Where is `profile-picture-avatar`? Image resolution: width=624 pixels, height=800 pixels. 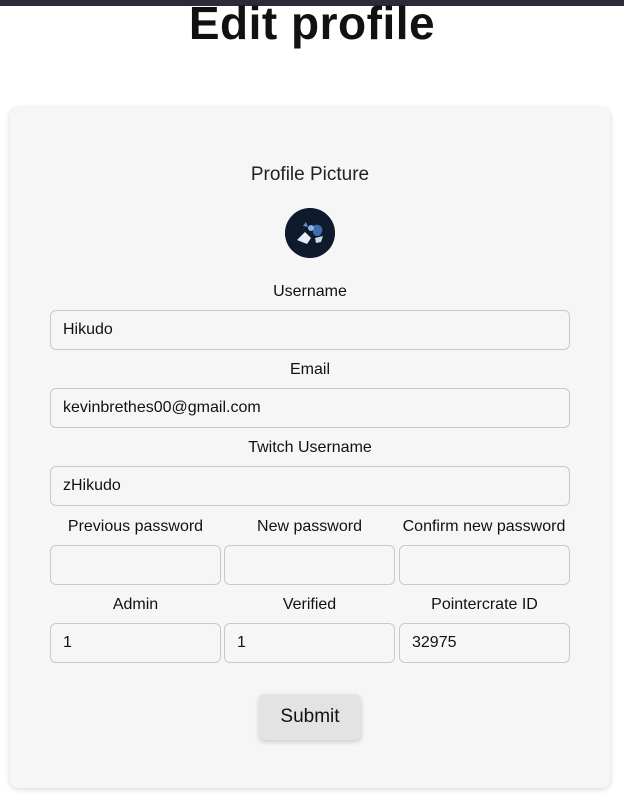 profile-picture-avatar is located at coordinates (310, 233).